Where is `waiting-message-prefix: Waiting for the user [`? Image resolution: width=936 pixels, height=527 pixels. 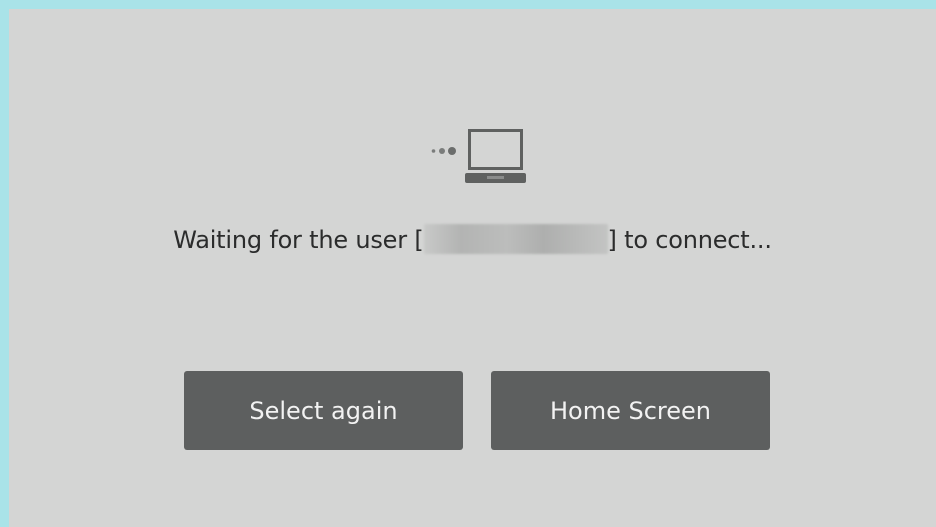
waiting-message-prefix: Waiting for the user [ is located at coordinates (298, 240).